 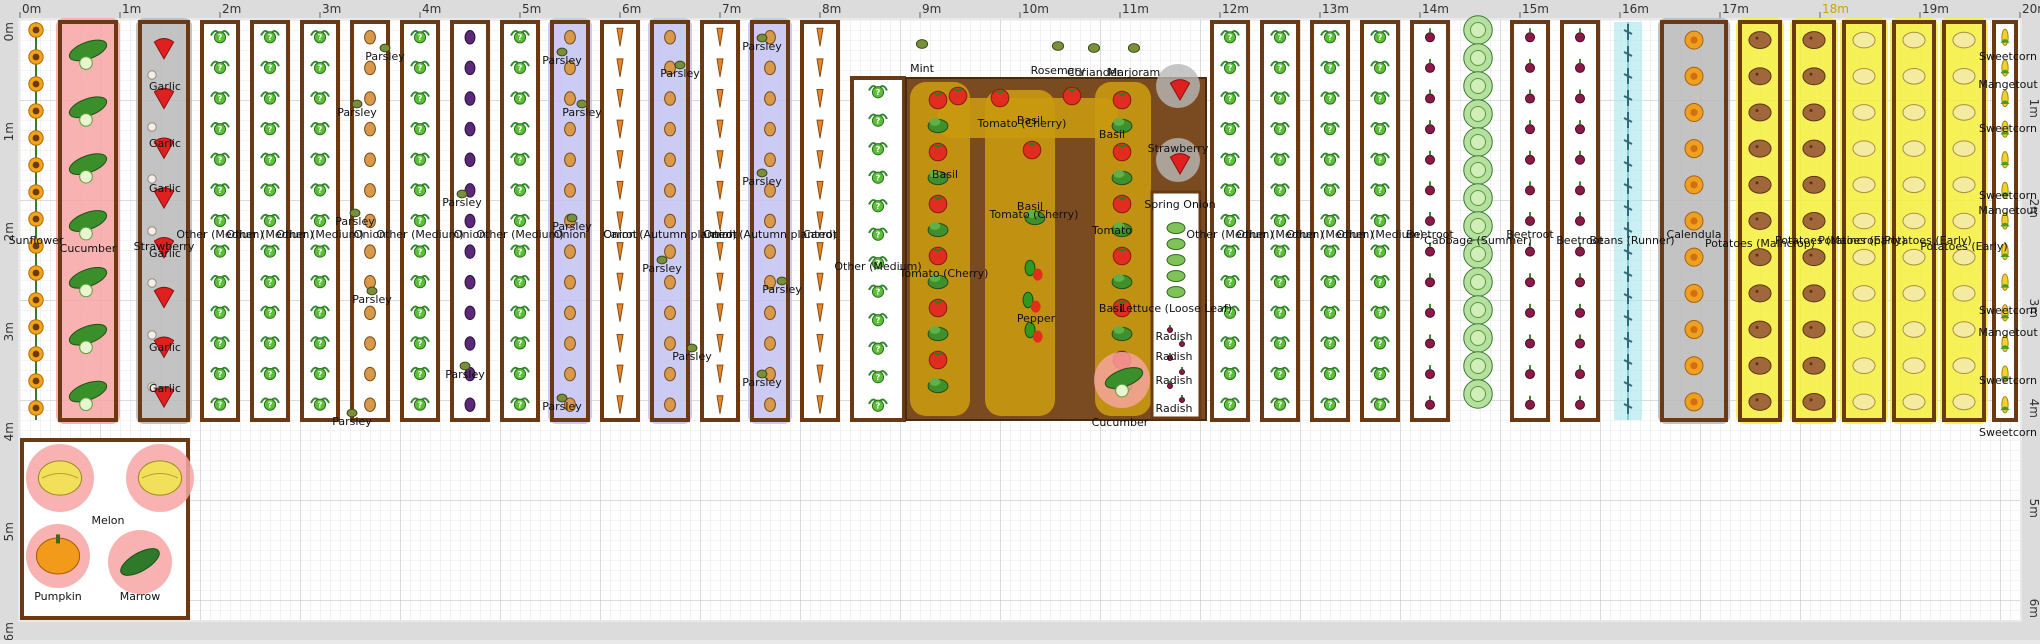 What do you see at coordinates (2033, 108) in the screenshot?
I see `ruler-tick-label: 1m` at bounding box center [2033, 108].